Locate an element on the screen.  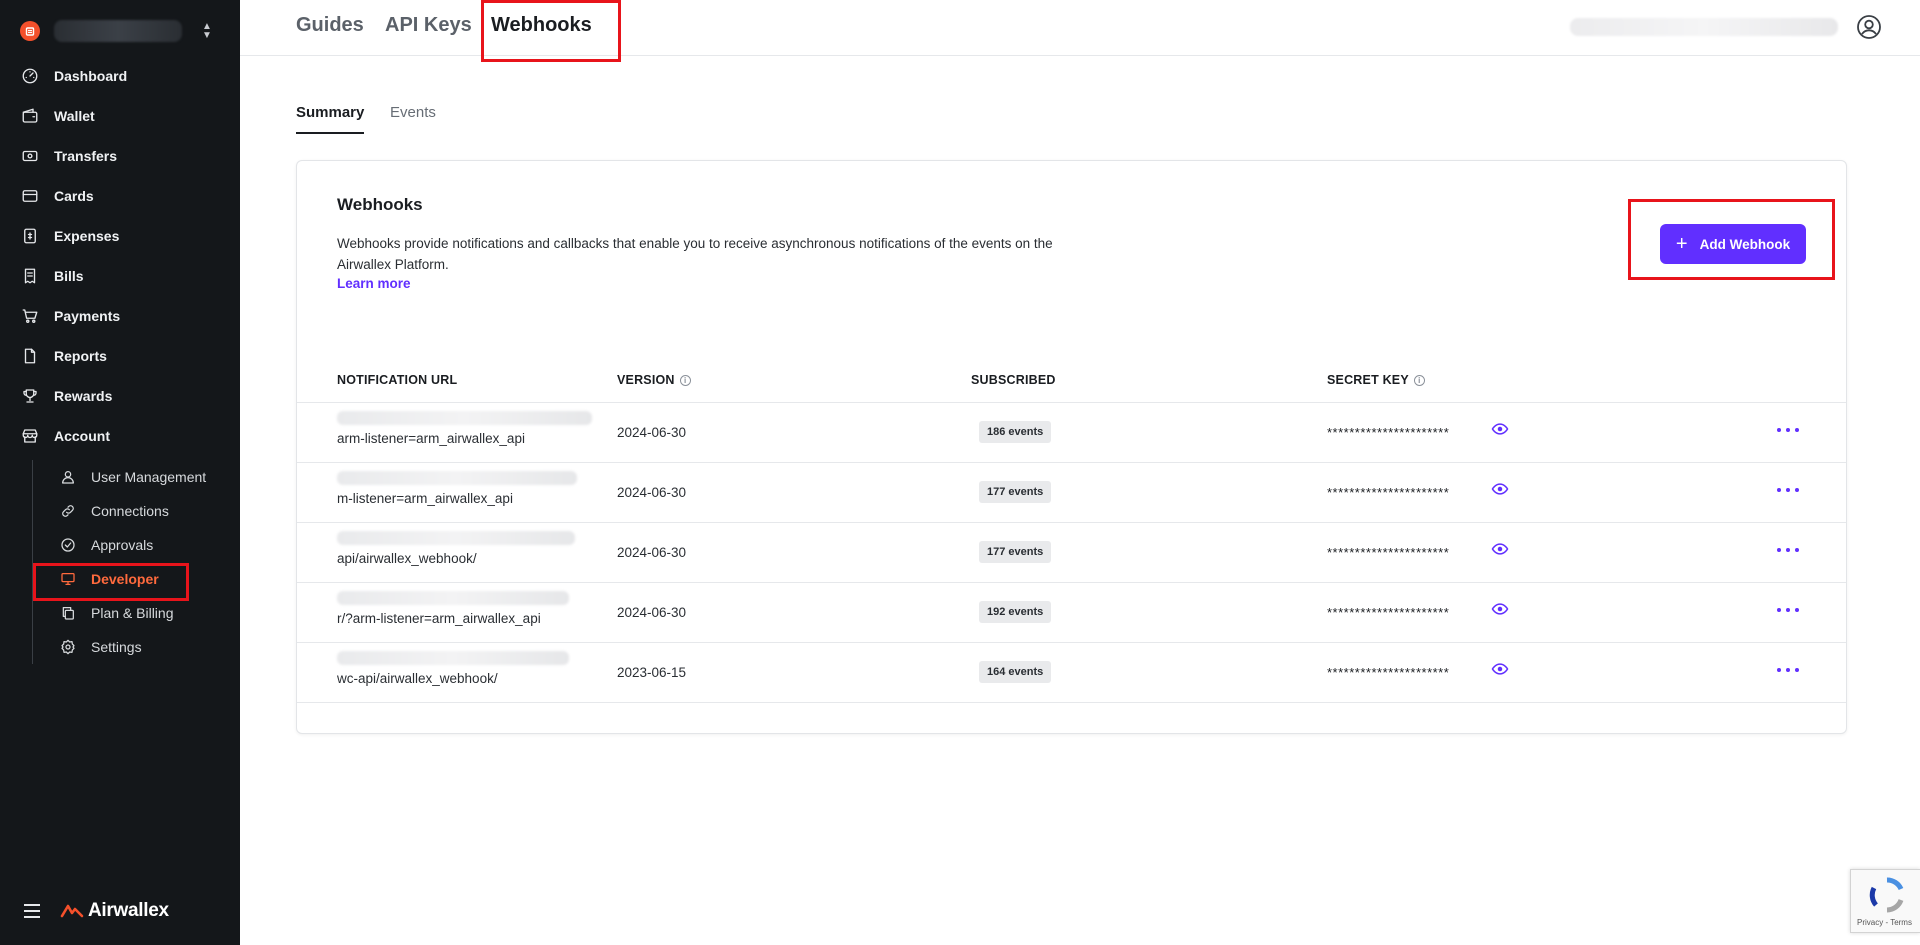
transfers-icon is located at coordinates (30, 156).